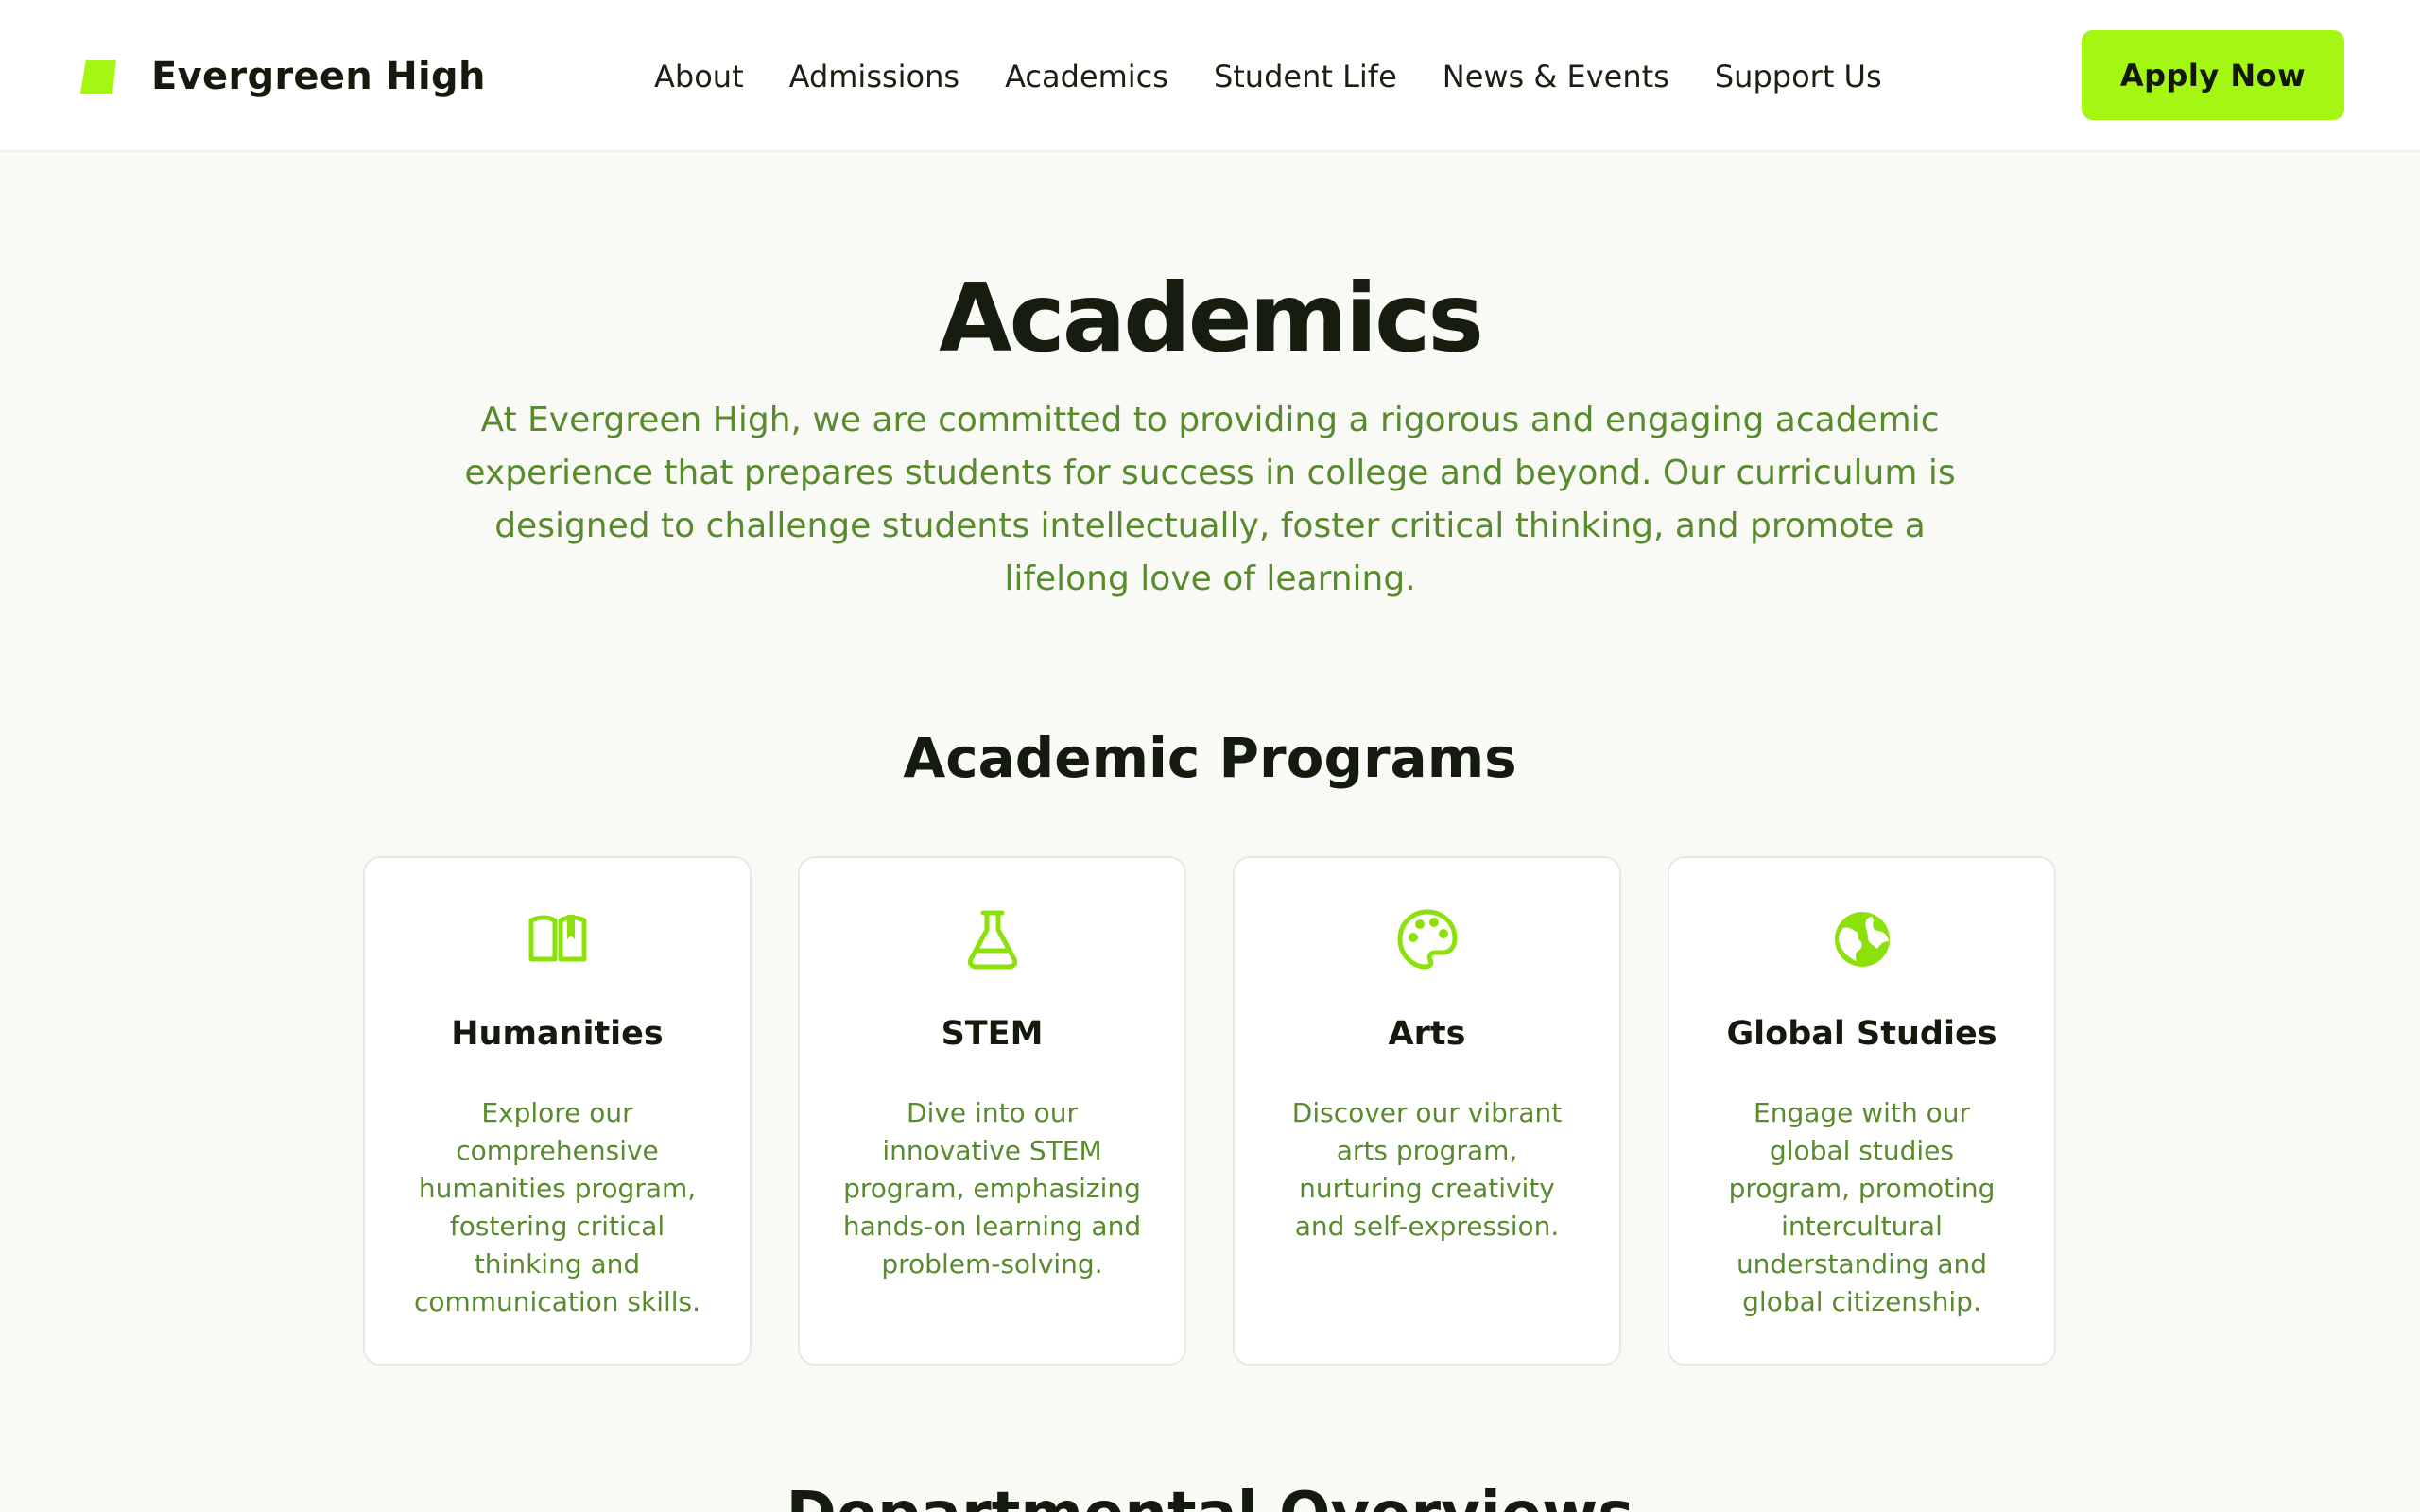 The image size is (2420, 1512). Describe the element at coordinates (1211, 318) in the screenshot. I see `page-title: Academics` at that location.